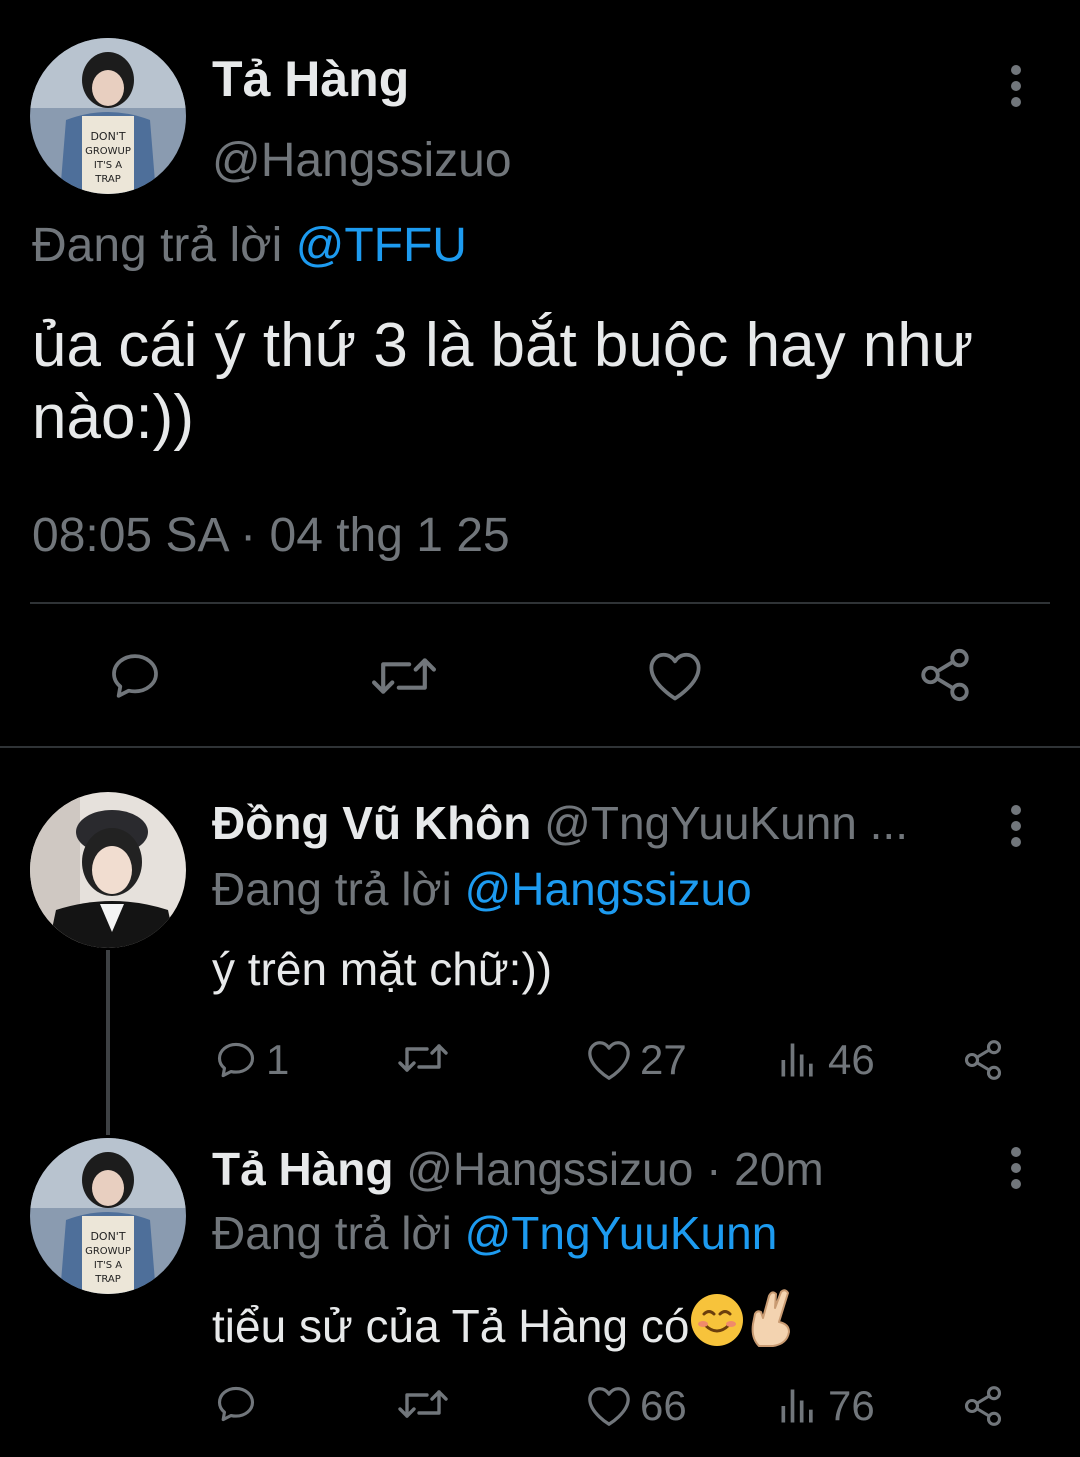 The width and height of the screenshot is (1080, 1457). What do you see at coordinates (621, 1233) in the screenshot?
I see `mention-link: @TngYuuKunn` at bounding box center [621, 1233].